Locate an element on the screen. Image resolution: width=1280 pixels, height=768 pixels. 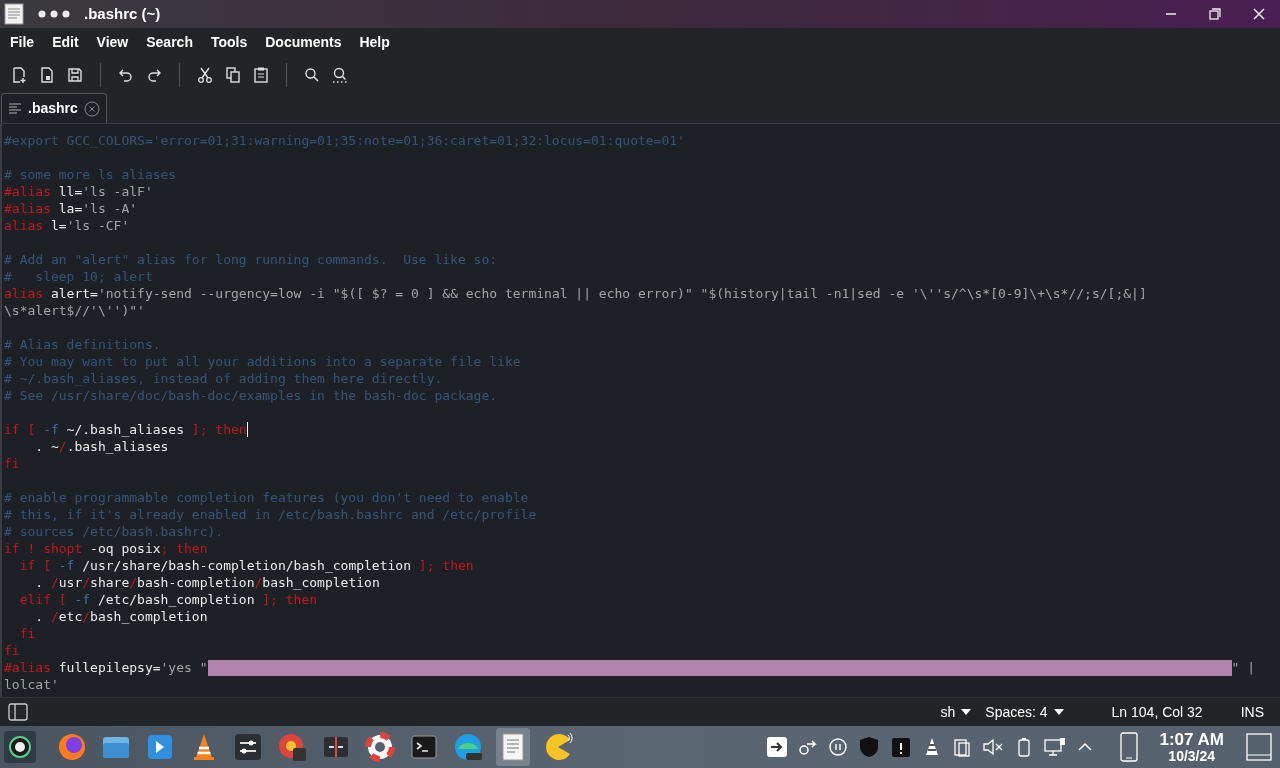
code-text: -oq posix is located at coordinates (125, 548).